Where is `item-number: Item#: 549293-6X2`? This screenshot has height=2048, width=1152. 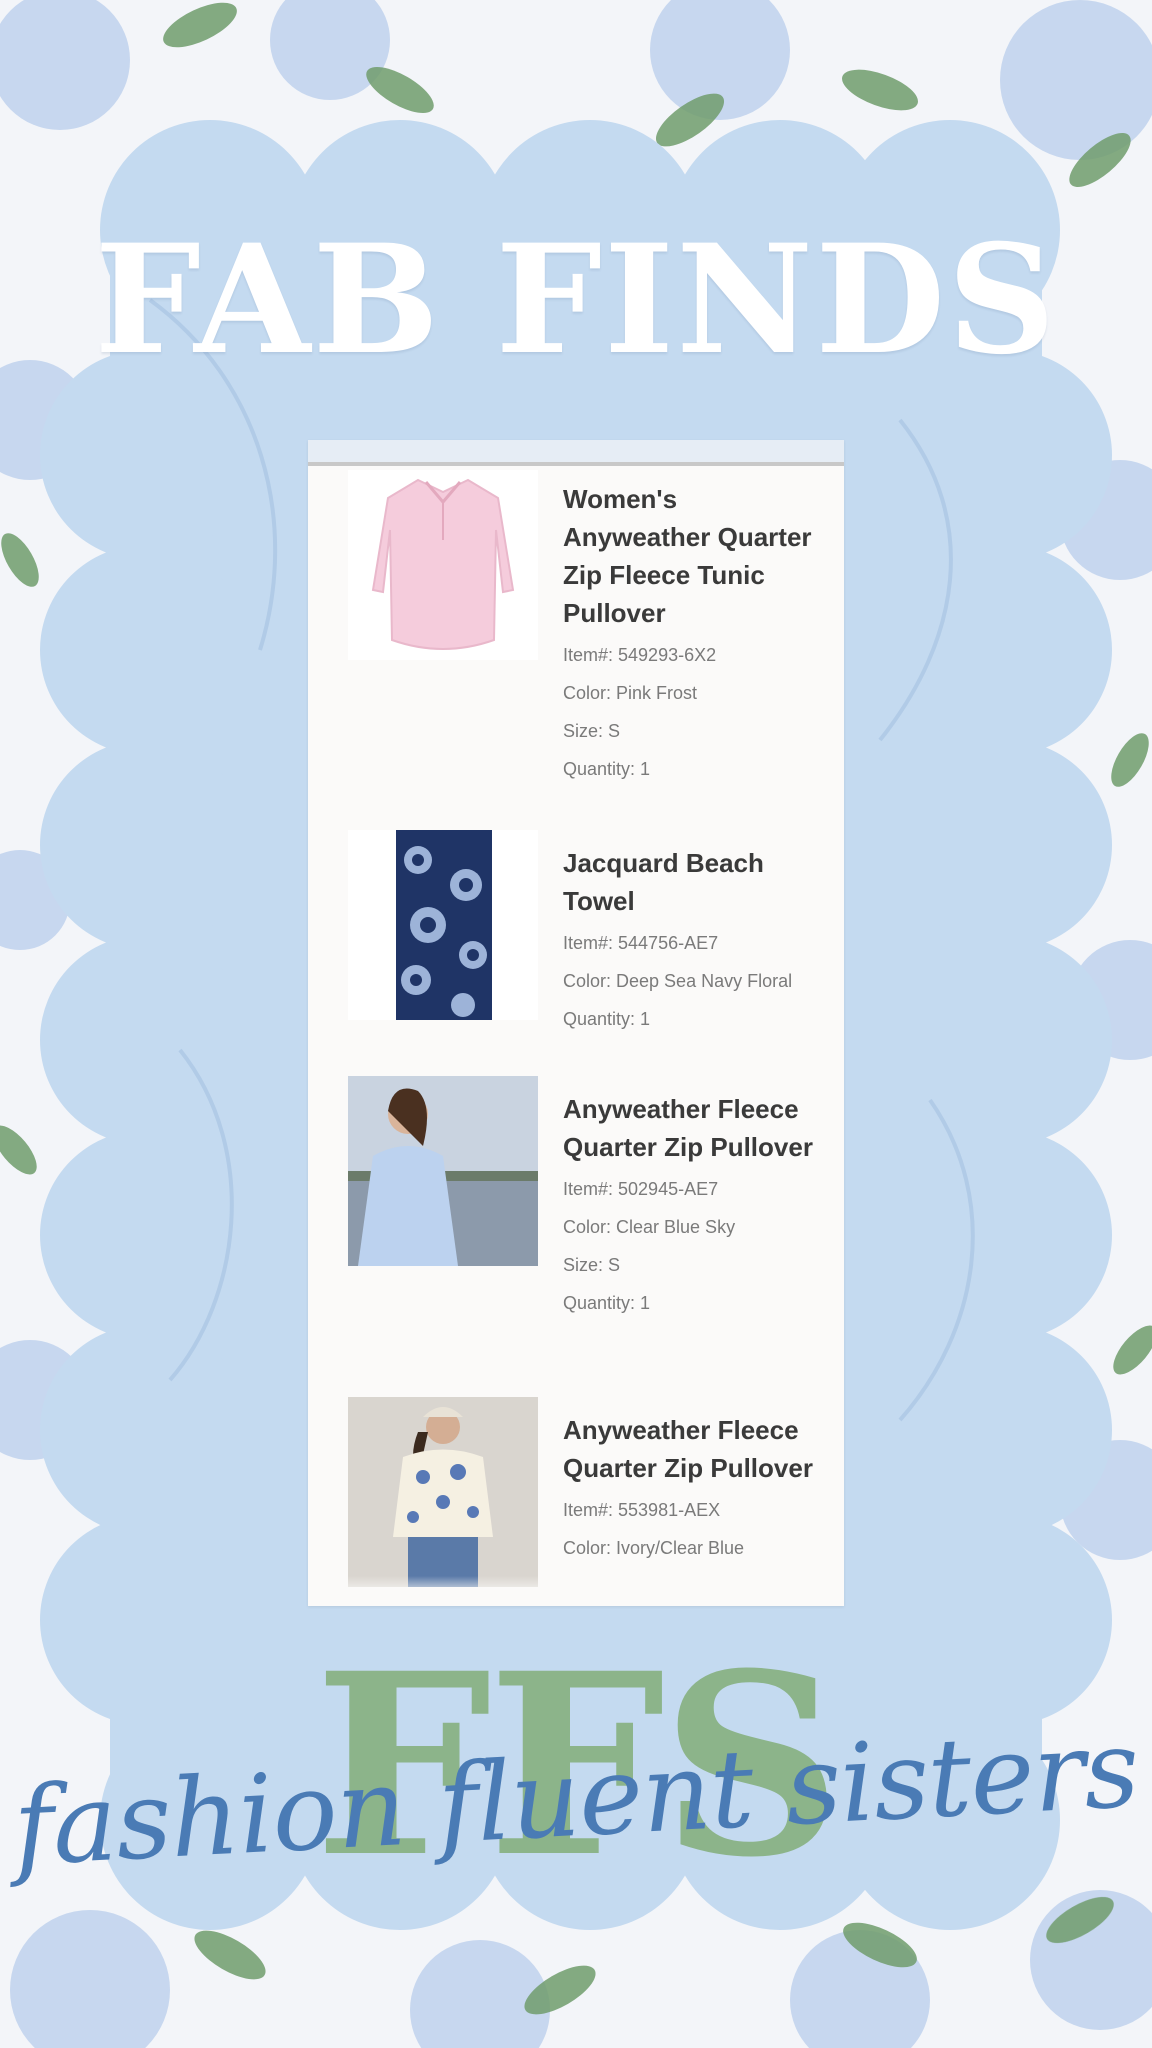
item-number: Item#: 549293-6X2 is located at coordinates (640, 655).